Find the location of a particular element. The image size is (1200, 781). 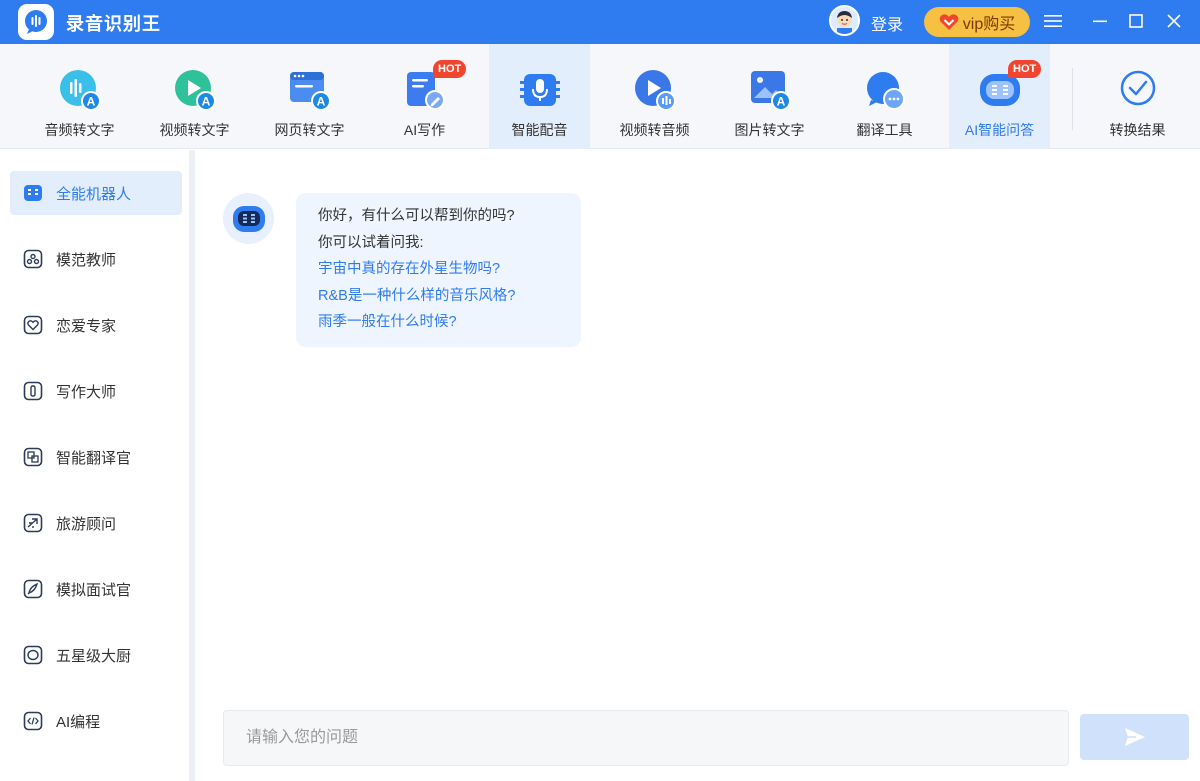

sidebar-item-label: 旅游顾问 is located at coordinates (86, 524).